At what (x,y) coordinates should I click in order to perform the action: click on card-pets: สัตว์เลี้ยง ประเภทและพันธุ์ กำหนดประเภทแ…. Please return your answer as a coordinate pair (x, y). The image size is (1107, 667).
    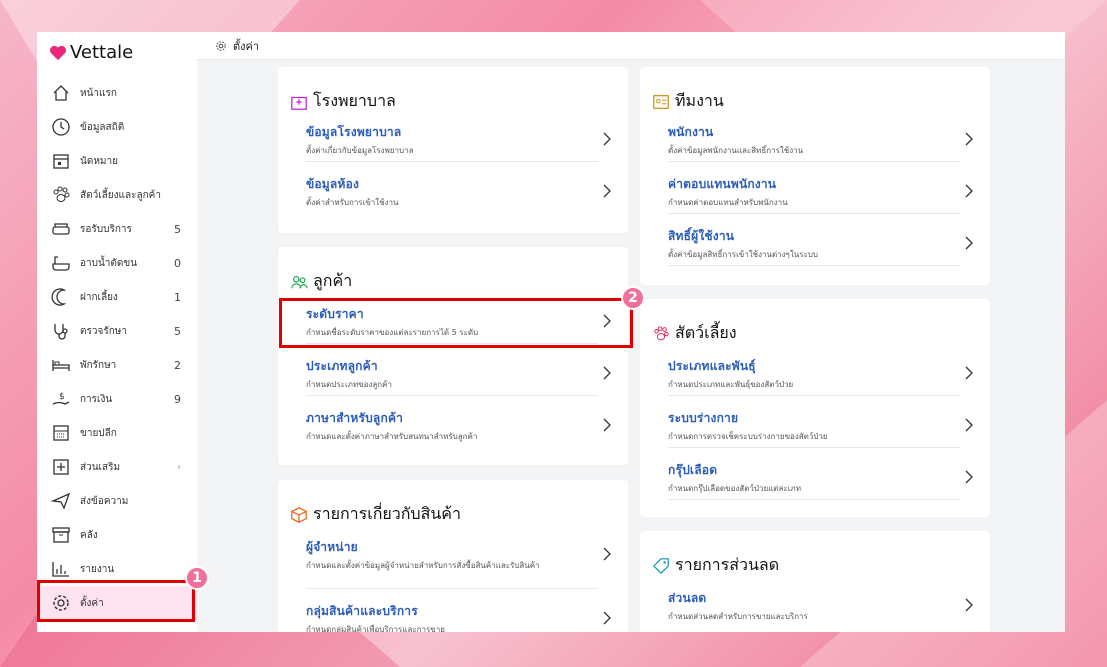
    Looking at the image, I should click on (815, 408).